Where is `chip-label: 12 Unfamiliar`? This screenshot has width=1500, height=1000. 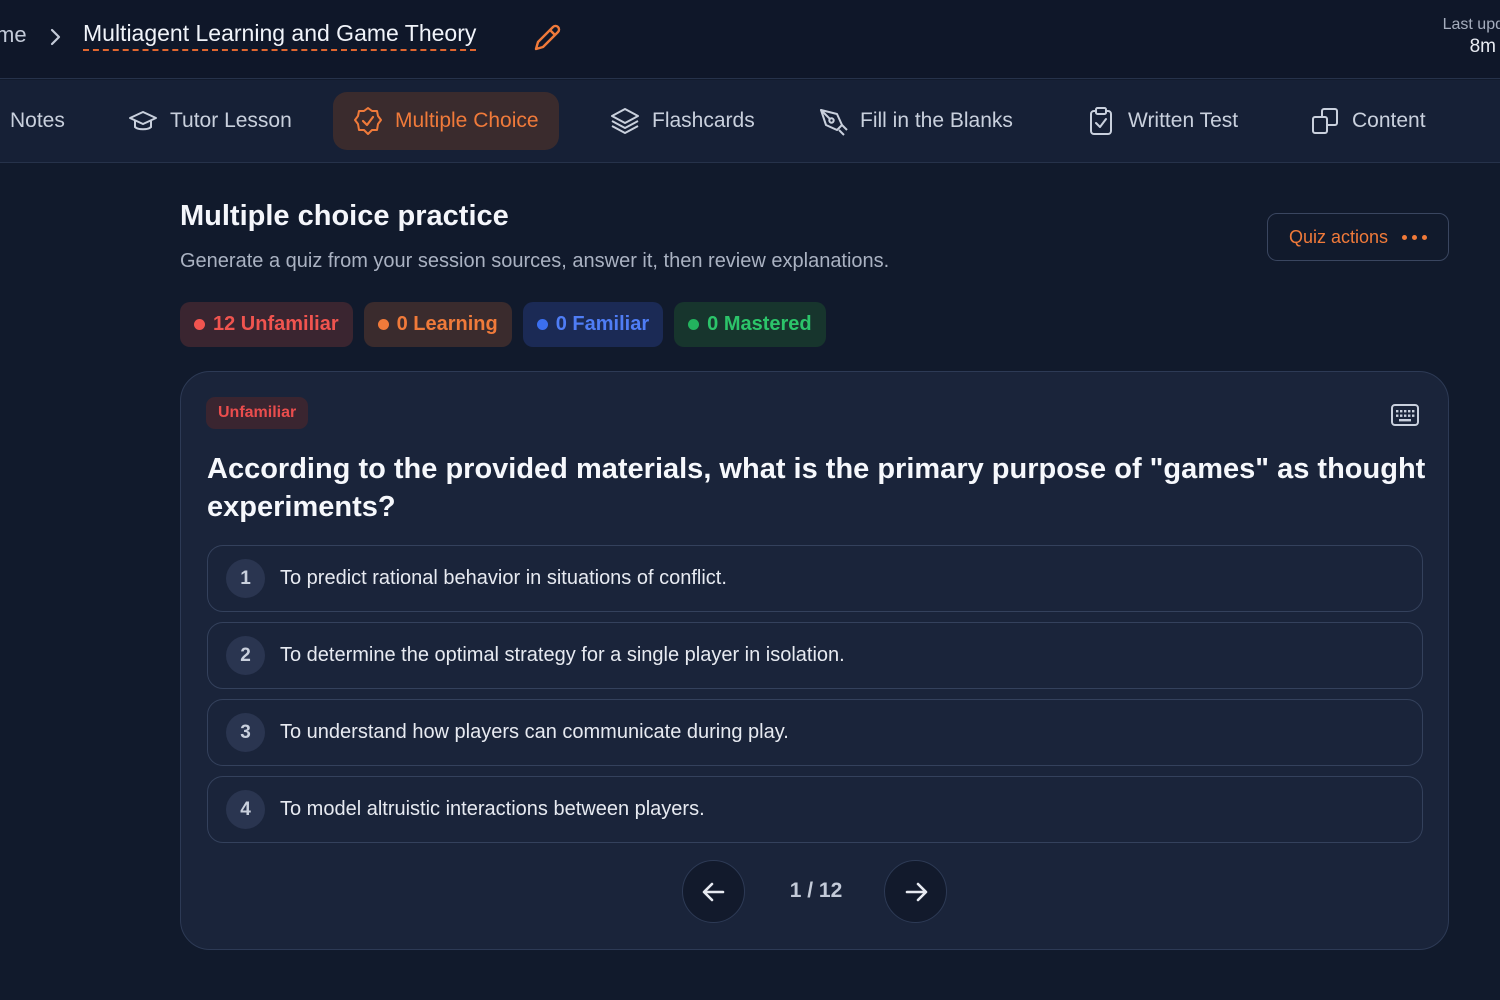
chip-label: 12 Unfamiliar is located at coordinates (276, 324).